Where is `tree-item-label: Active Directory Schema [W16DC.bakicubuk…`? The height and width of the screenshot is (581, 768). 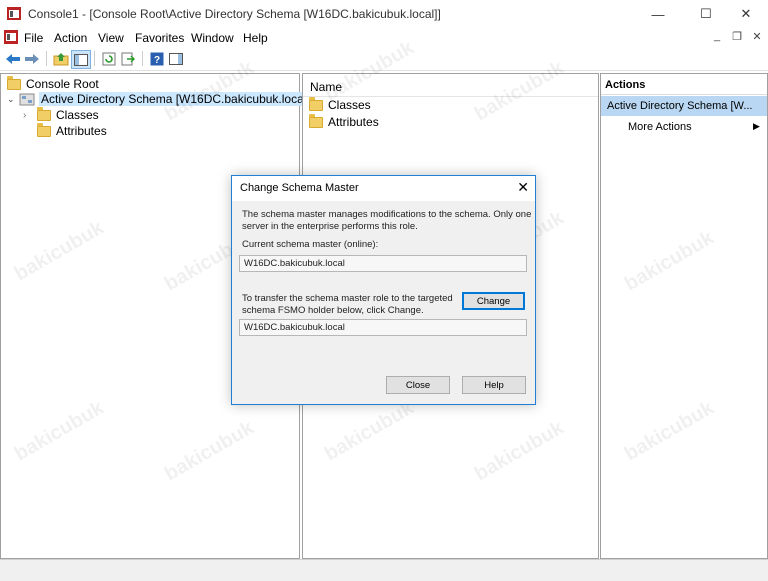
tree-item-label: Active Directory Schema [W16DC.bakicubuk… is located at coordinates (175, 99).